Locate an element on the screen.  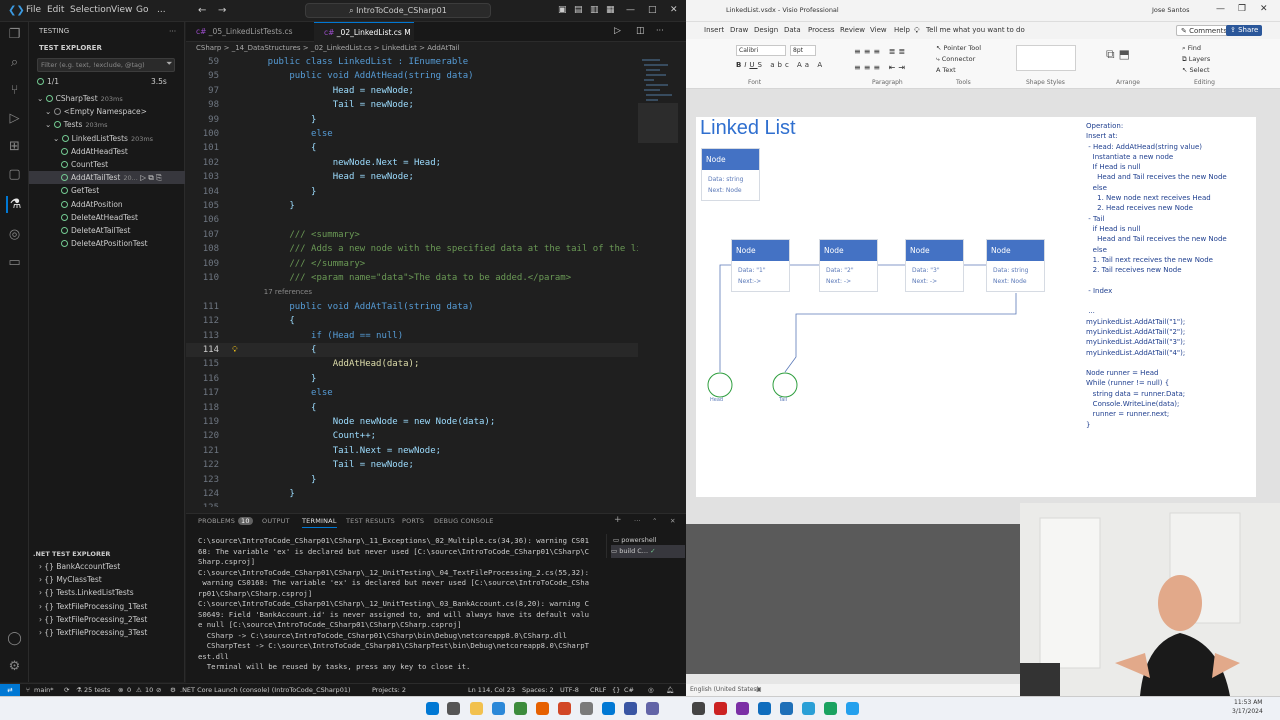
code-line: 121 Tail.Next = newNode; is located at coordinates (431, 451).